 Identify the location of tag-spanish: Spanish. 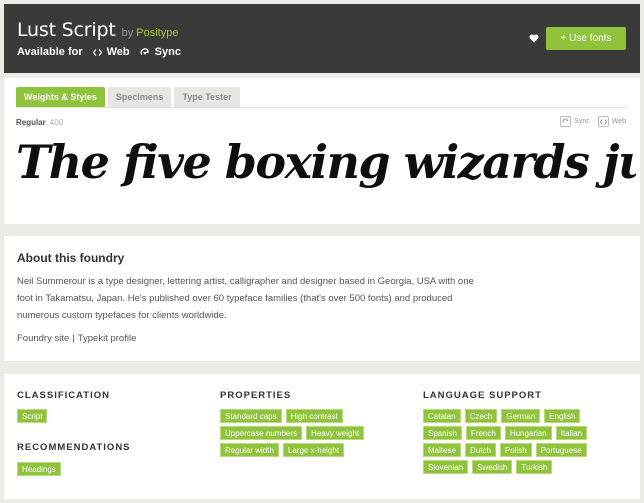
(442, 433).